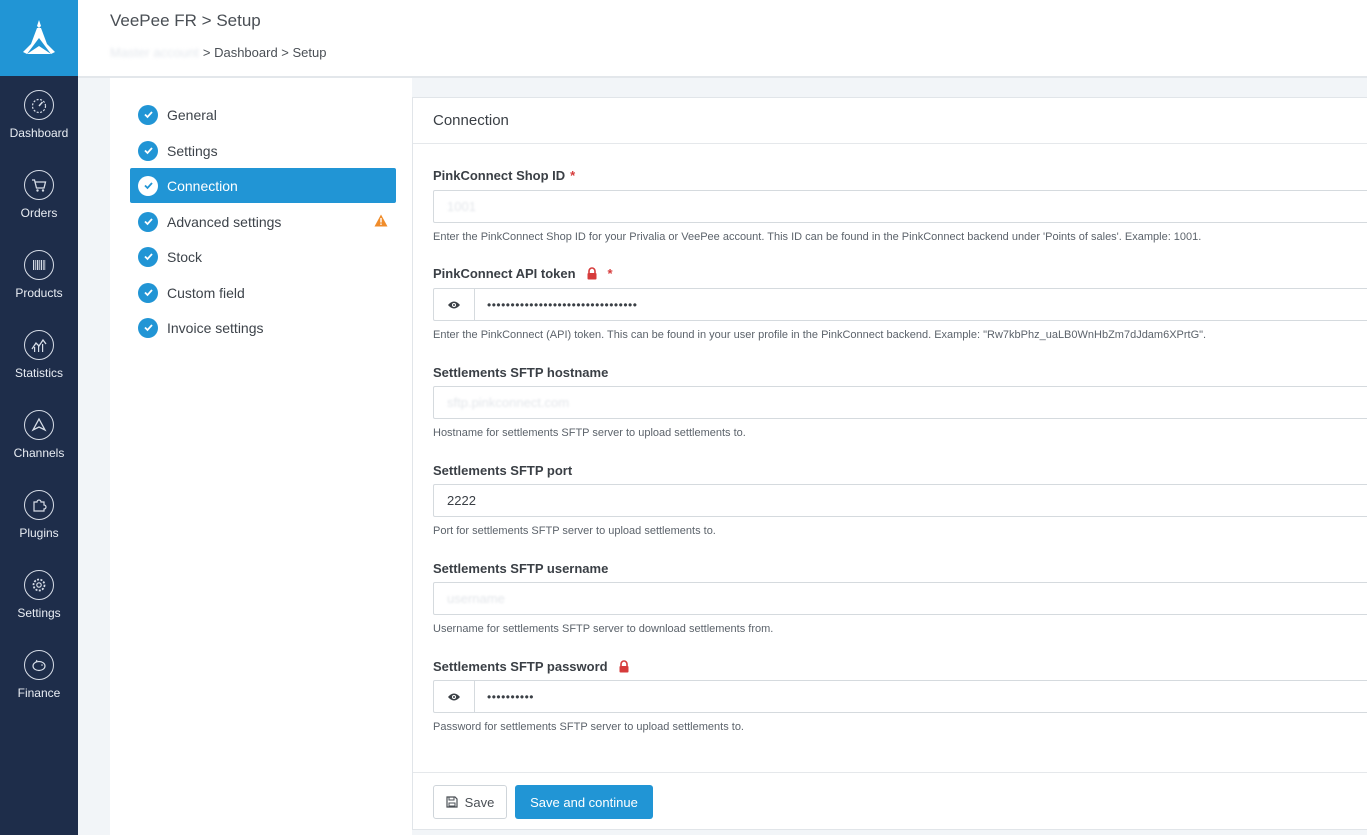 The height and width of the screenshot is (835, 1367). Describe the element at coordinates (520, 666) in the screenshot. I see `sftp-password-label-text: Settlements SFTP password` at that location.